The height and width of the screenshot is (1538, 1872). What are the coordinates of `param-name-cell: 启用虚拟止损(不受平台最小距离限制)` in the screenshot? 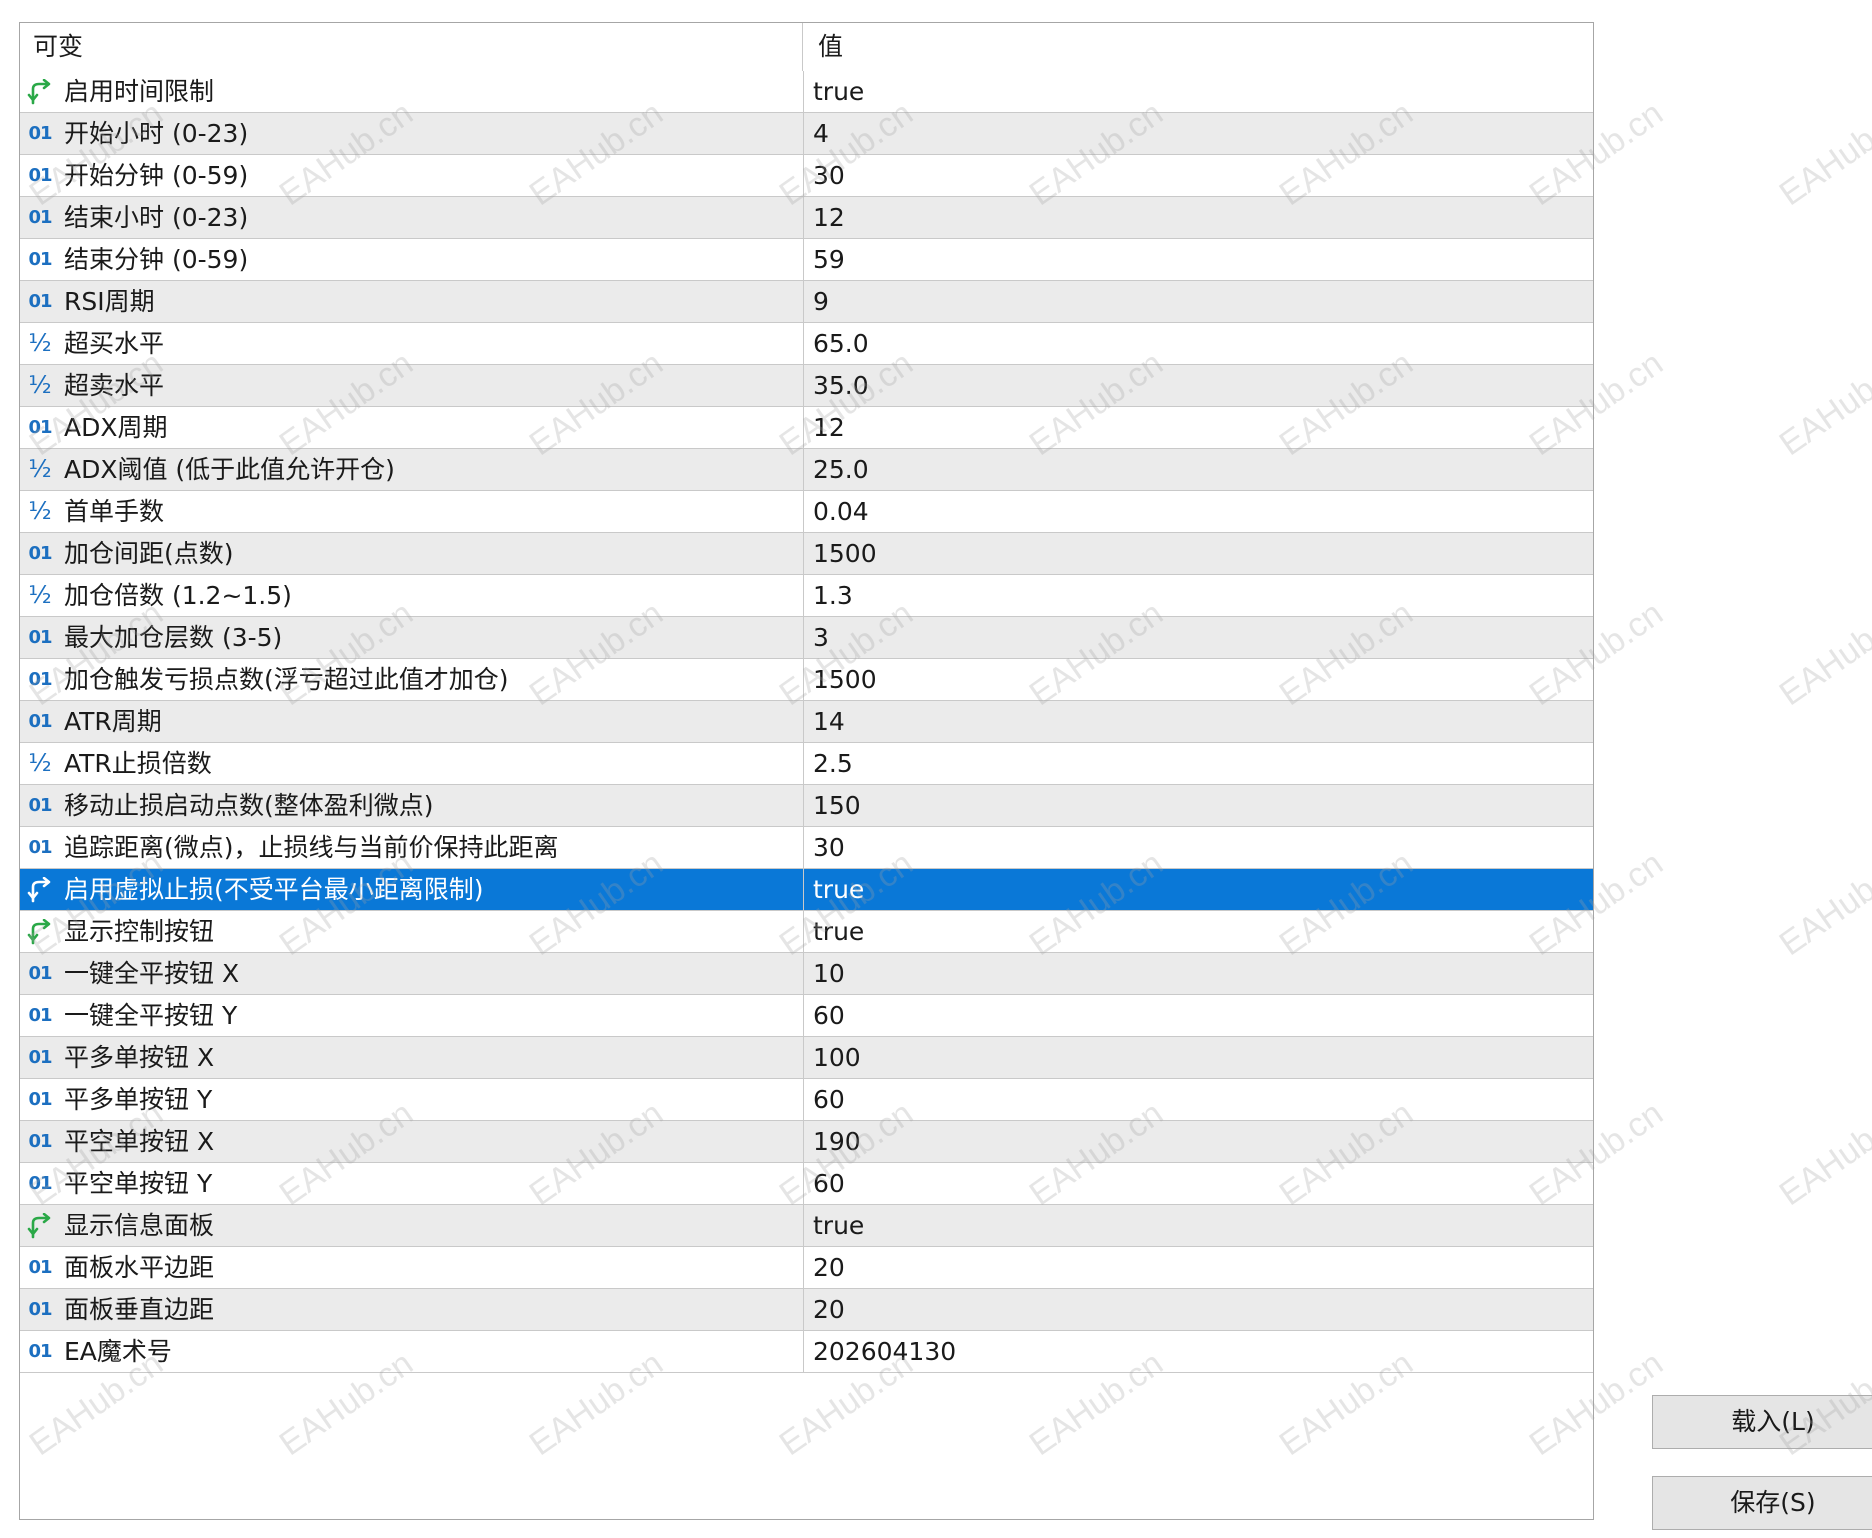 It's located at (412, 889).